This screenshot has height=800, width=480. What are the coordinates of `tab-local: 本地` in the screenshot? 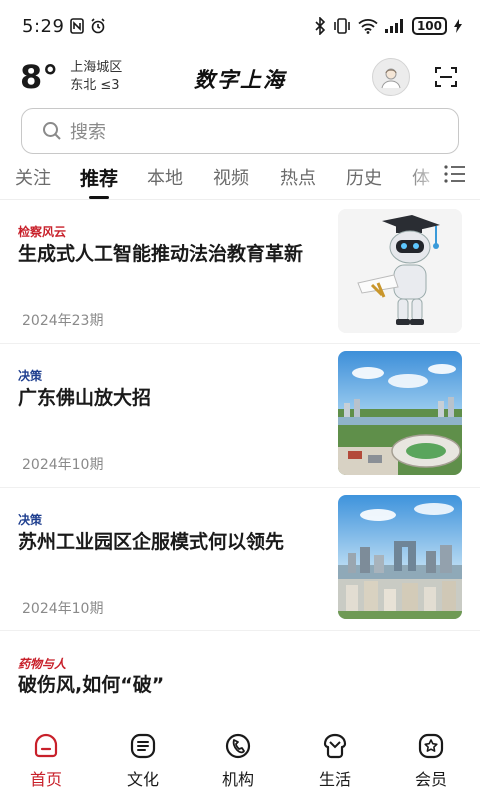 It's located at (165, 177).